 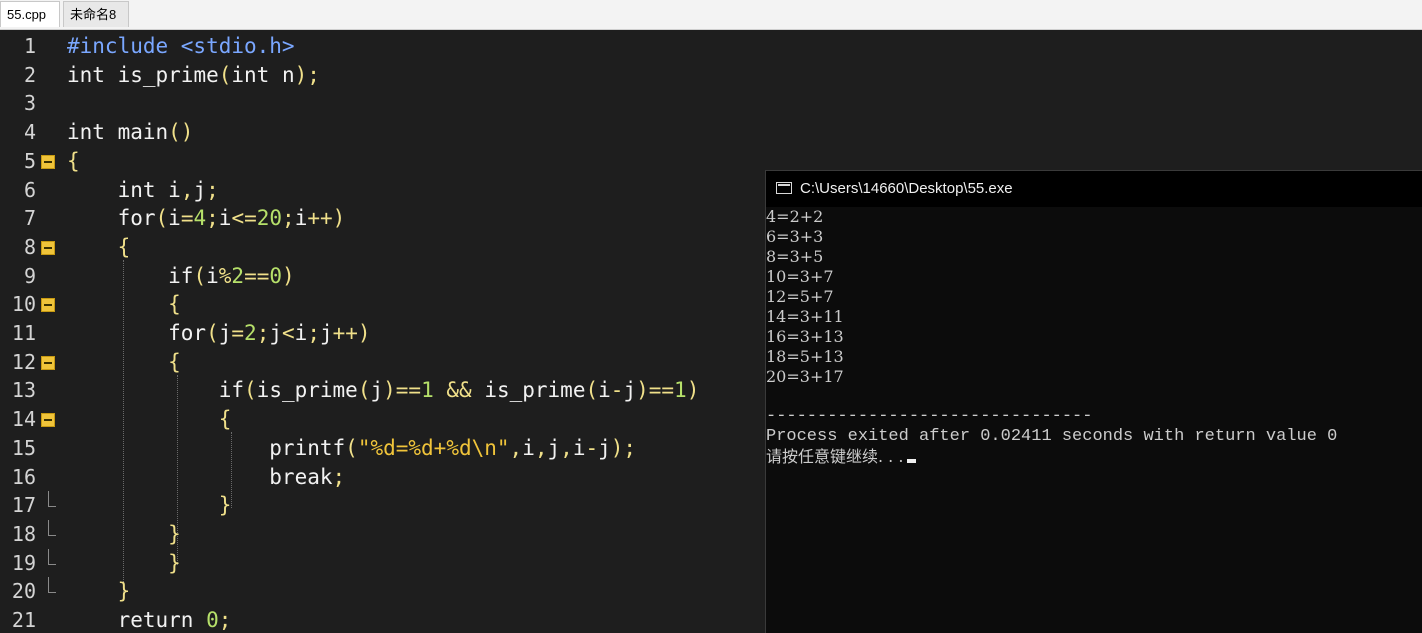 What do you see at coordinates (23, 390) in the screenshot?
I see `line-number: 13` at bounding box center [23, 390].